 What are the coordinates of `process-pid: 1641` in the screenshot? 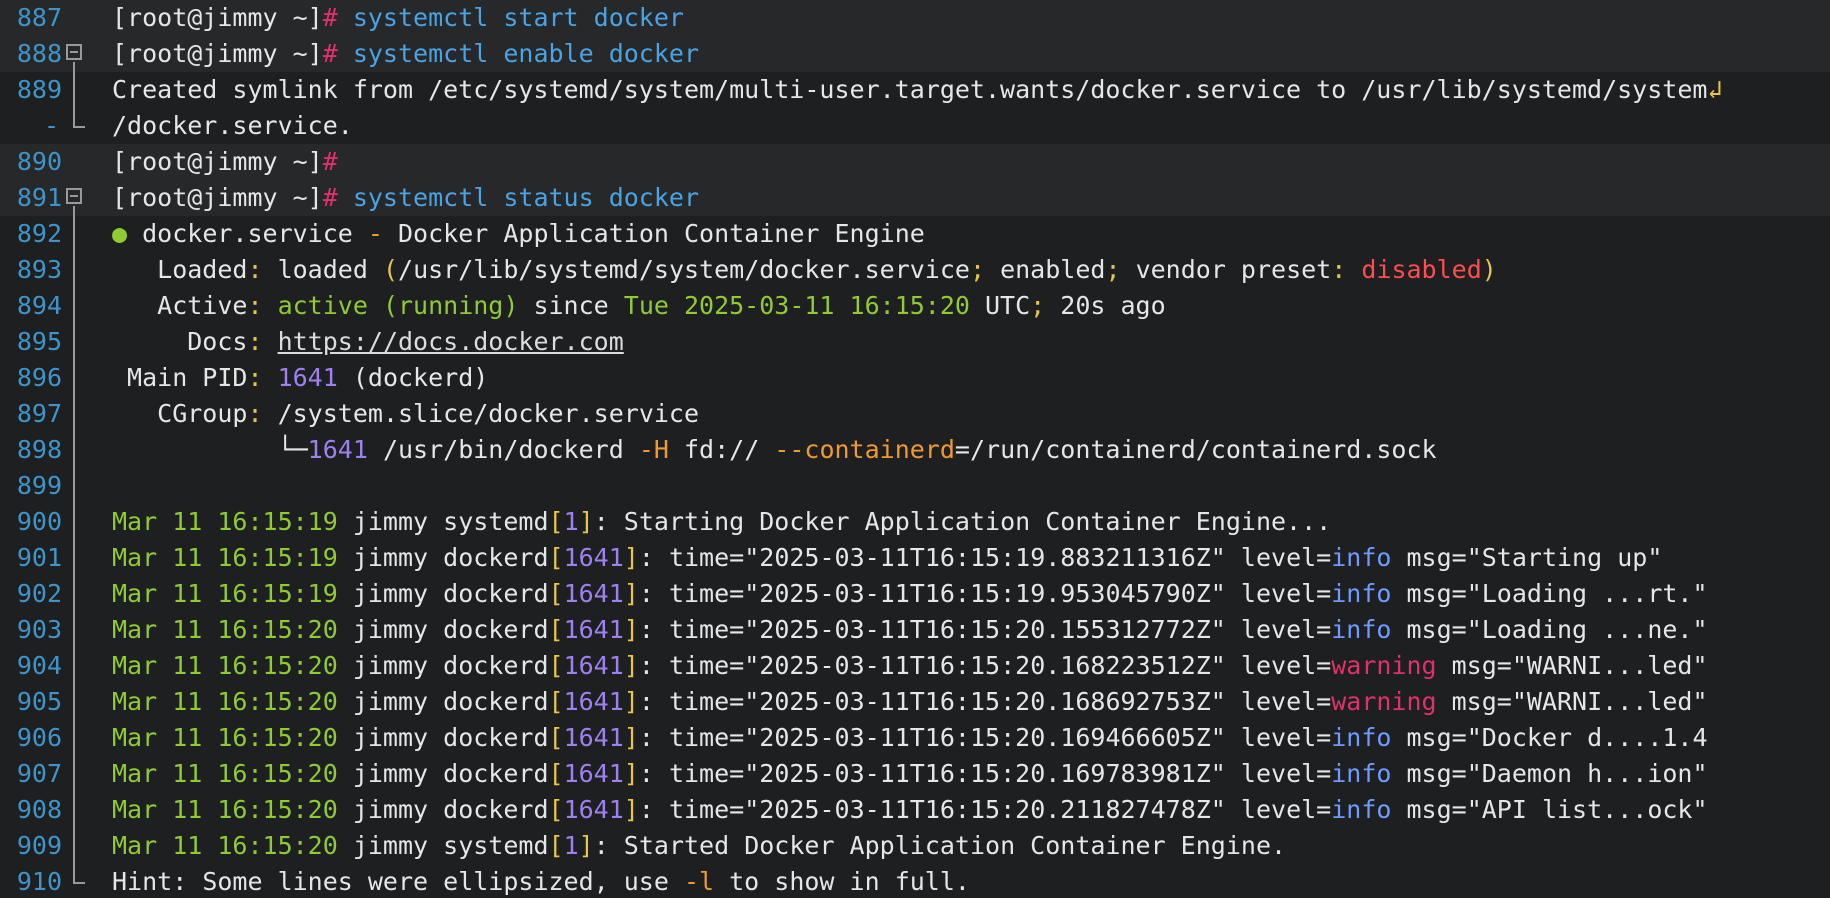 It's located at (337, 449).